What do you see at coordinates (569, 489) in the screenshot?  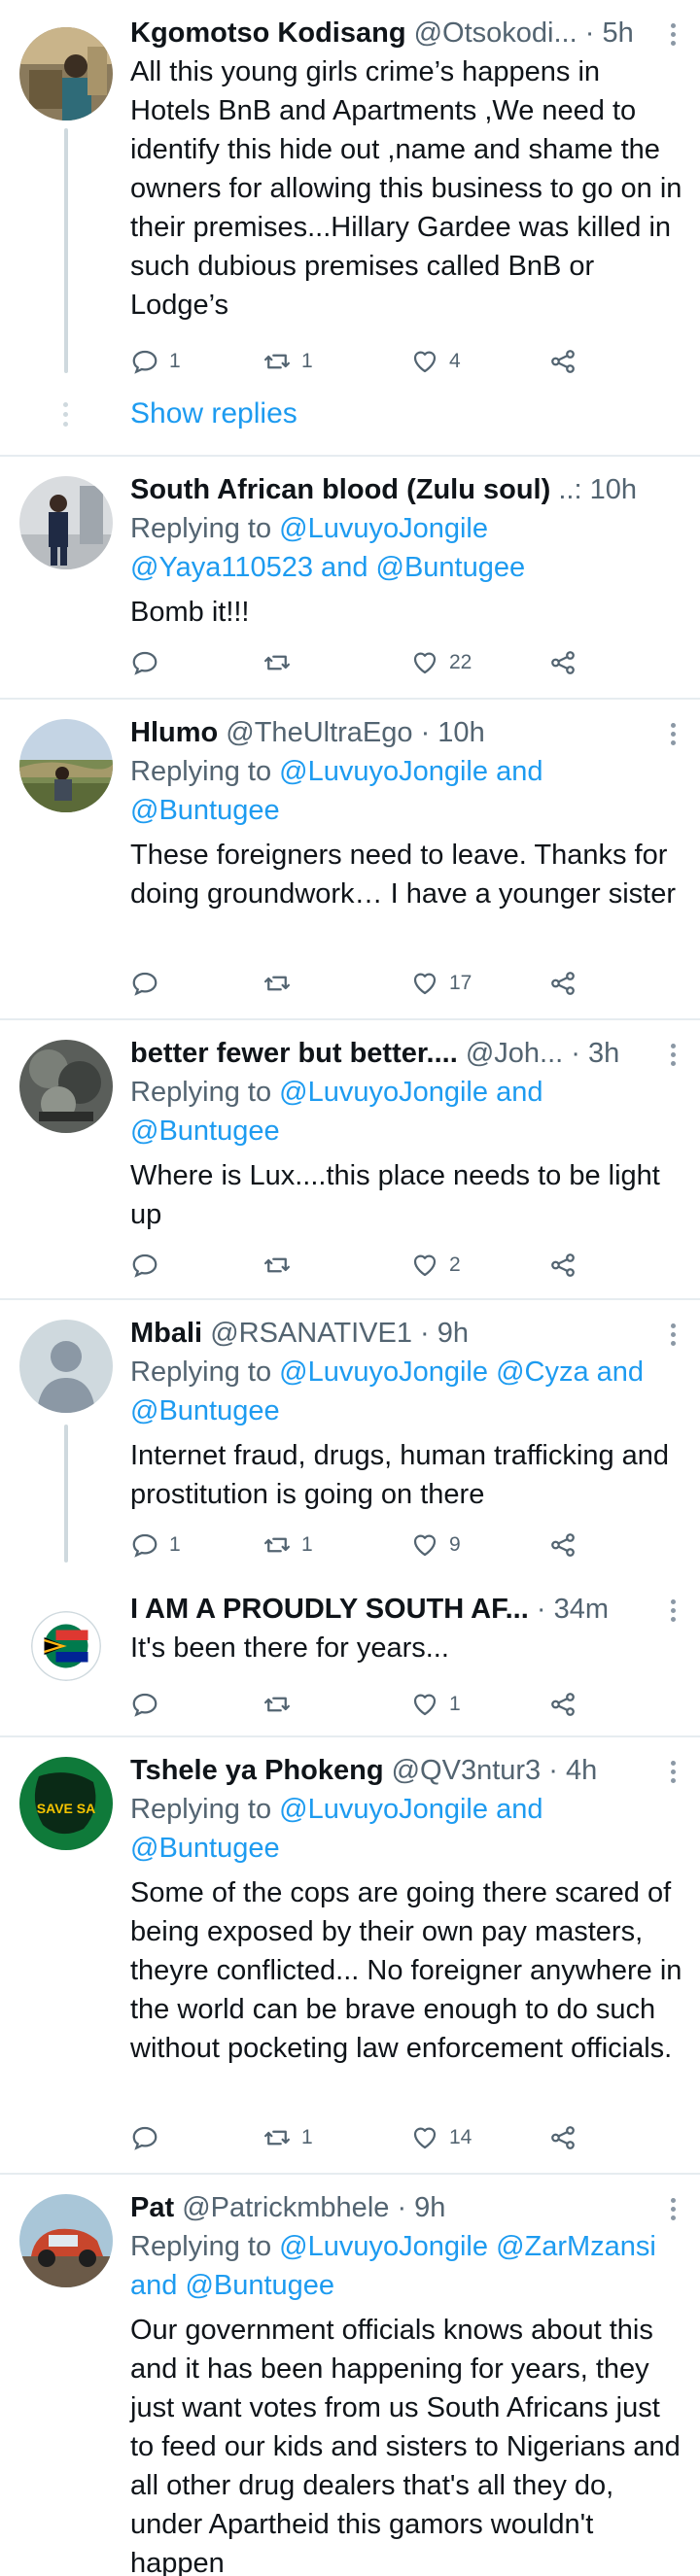 I see `handle: ..:` at bounding box center [569, 489].